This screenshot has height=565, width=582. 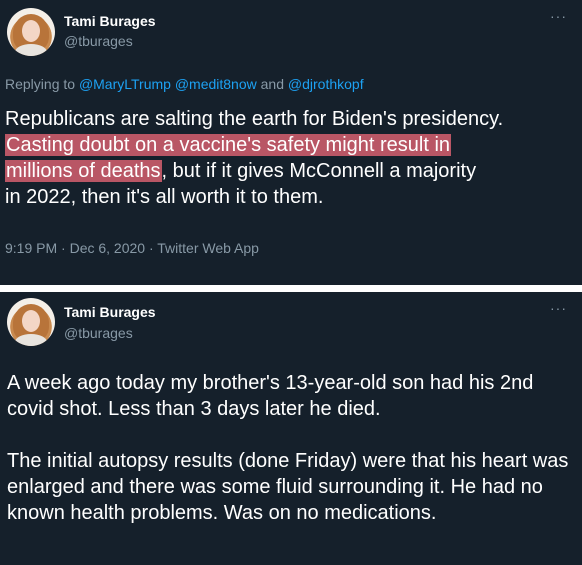 I want to click on screenshot-divider, so click(x=291, y=288).